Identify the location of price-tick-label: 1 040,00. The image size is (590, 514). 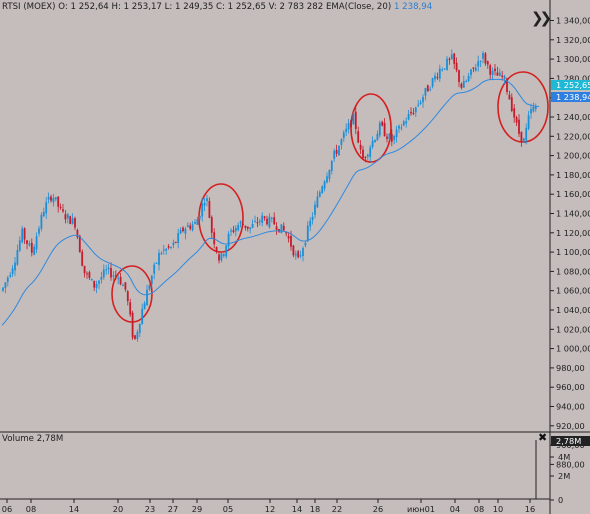
(573, 310).